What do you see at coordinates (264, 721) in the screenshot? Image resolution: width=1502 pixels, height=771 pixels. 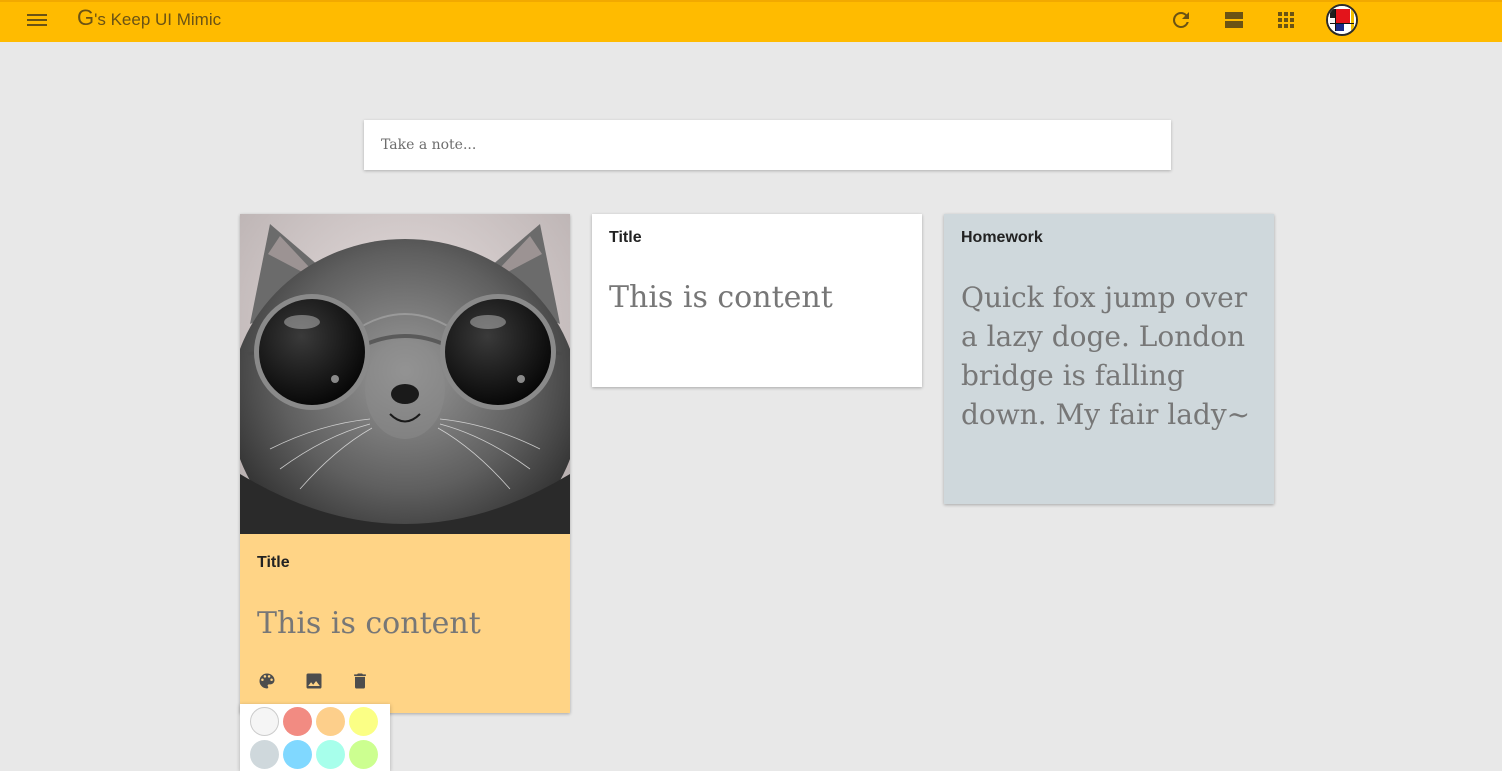 I see `swatch-default` at bounding box center [264, 721].